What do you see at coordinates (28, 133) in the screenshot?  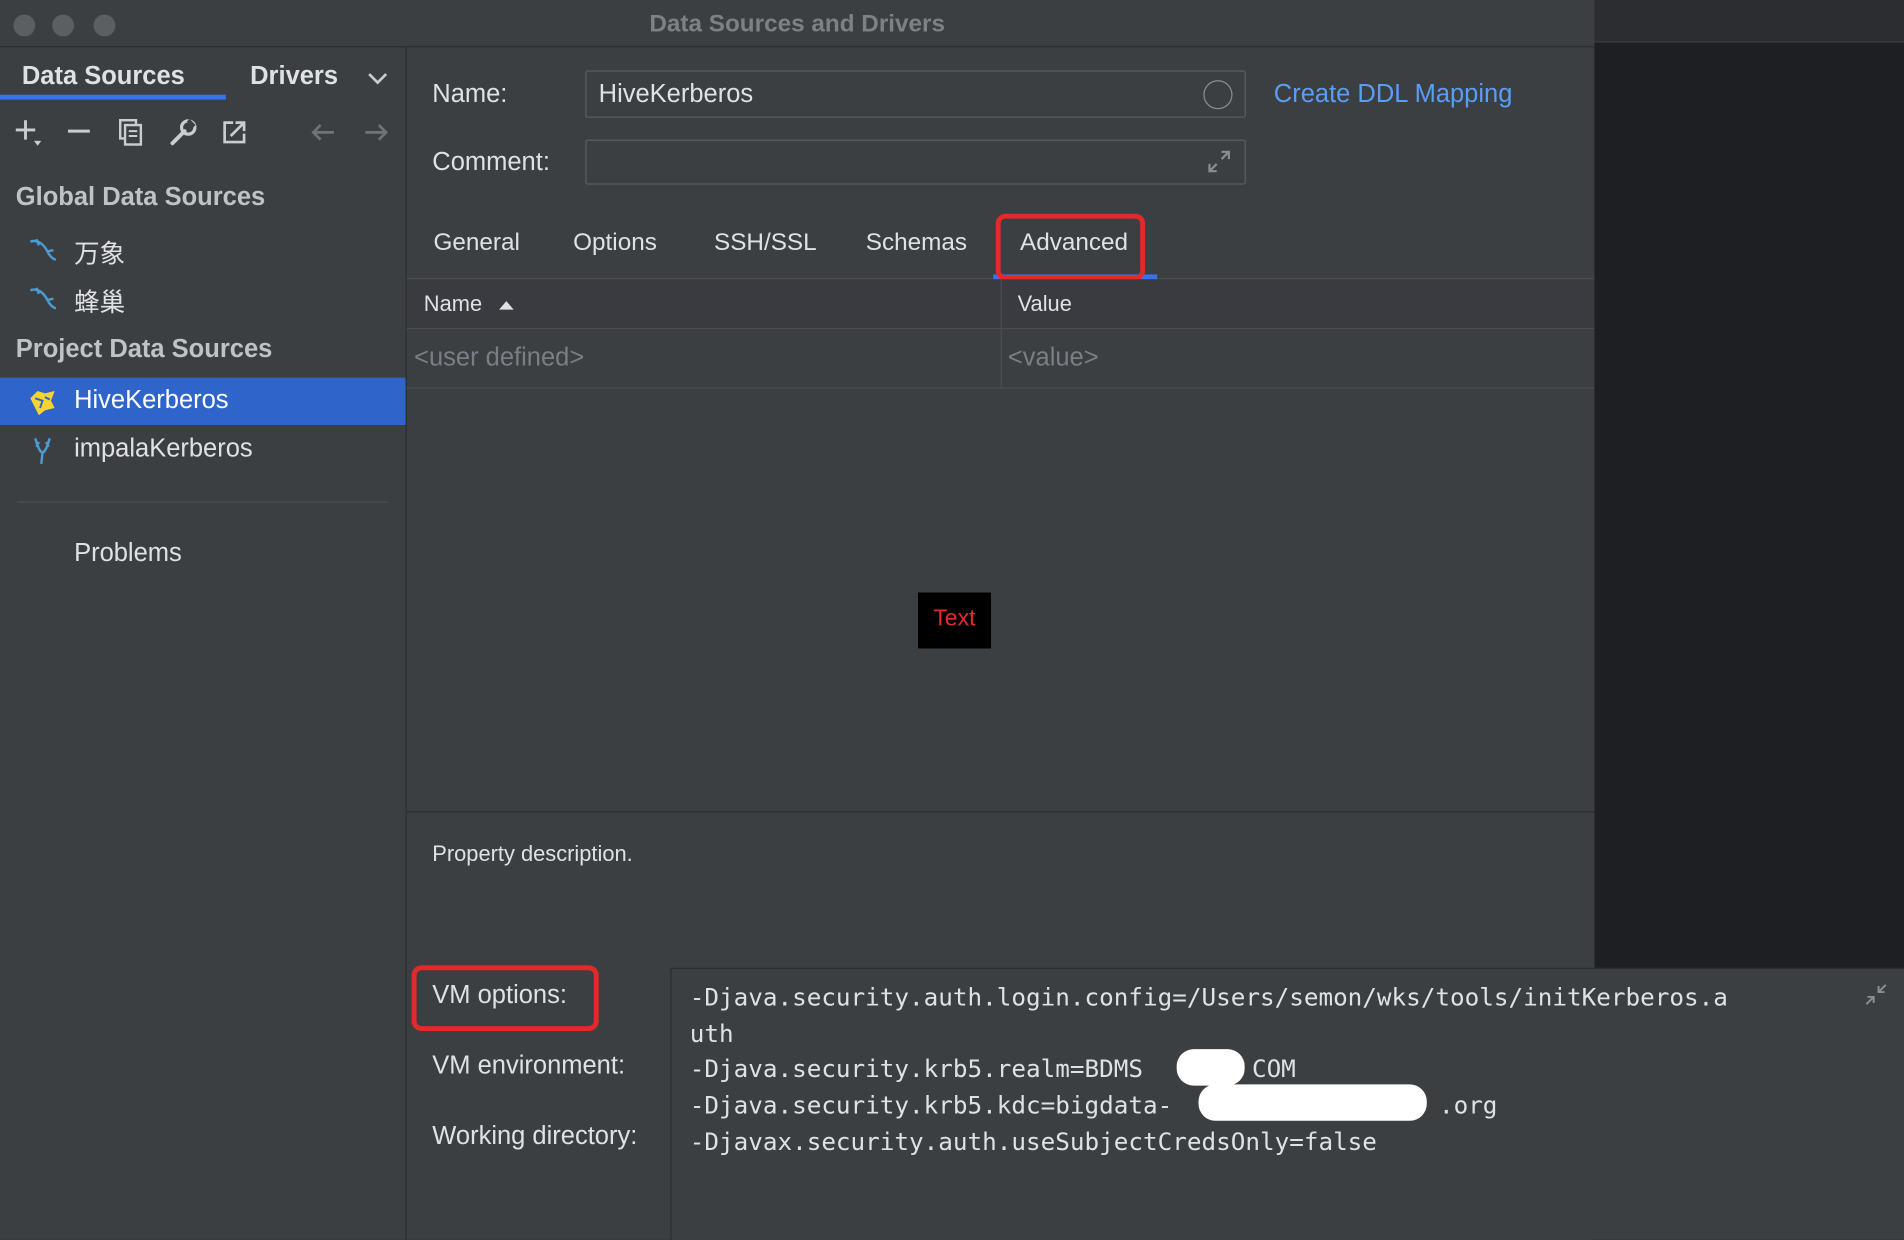 I see `add-icon` at bounding box center [28, 133].